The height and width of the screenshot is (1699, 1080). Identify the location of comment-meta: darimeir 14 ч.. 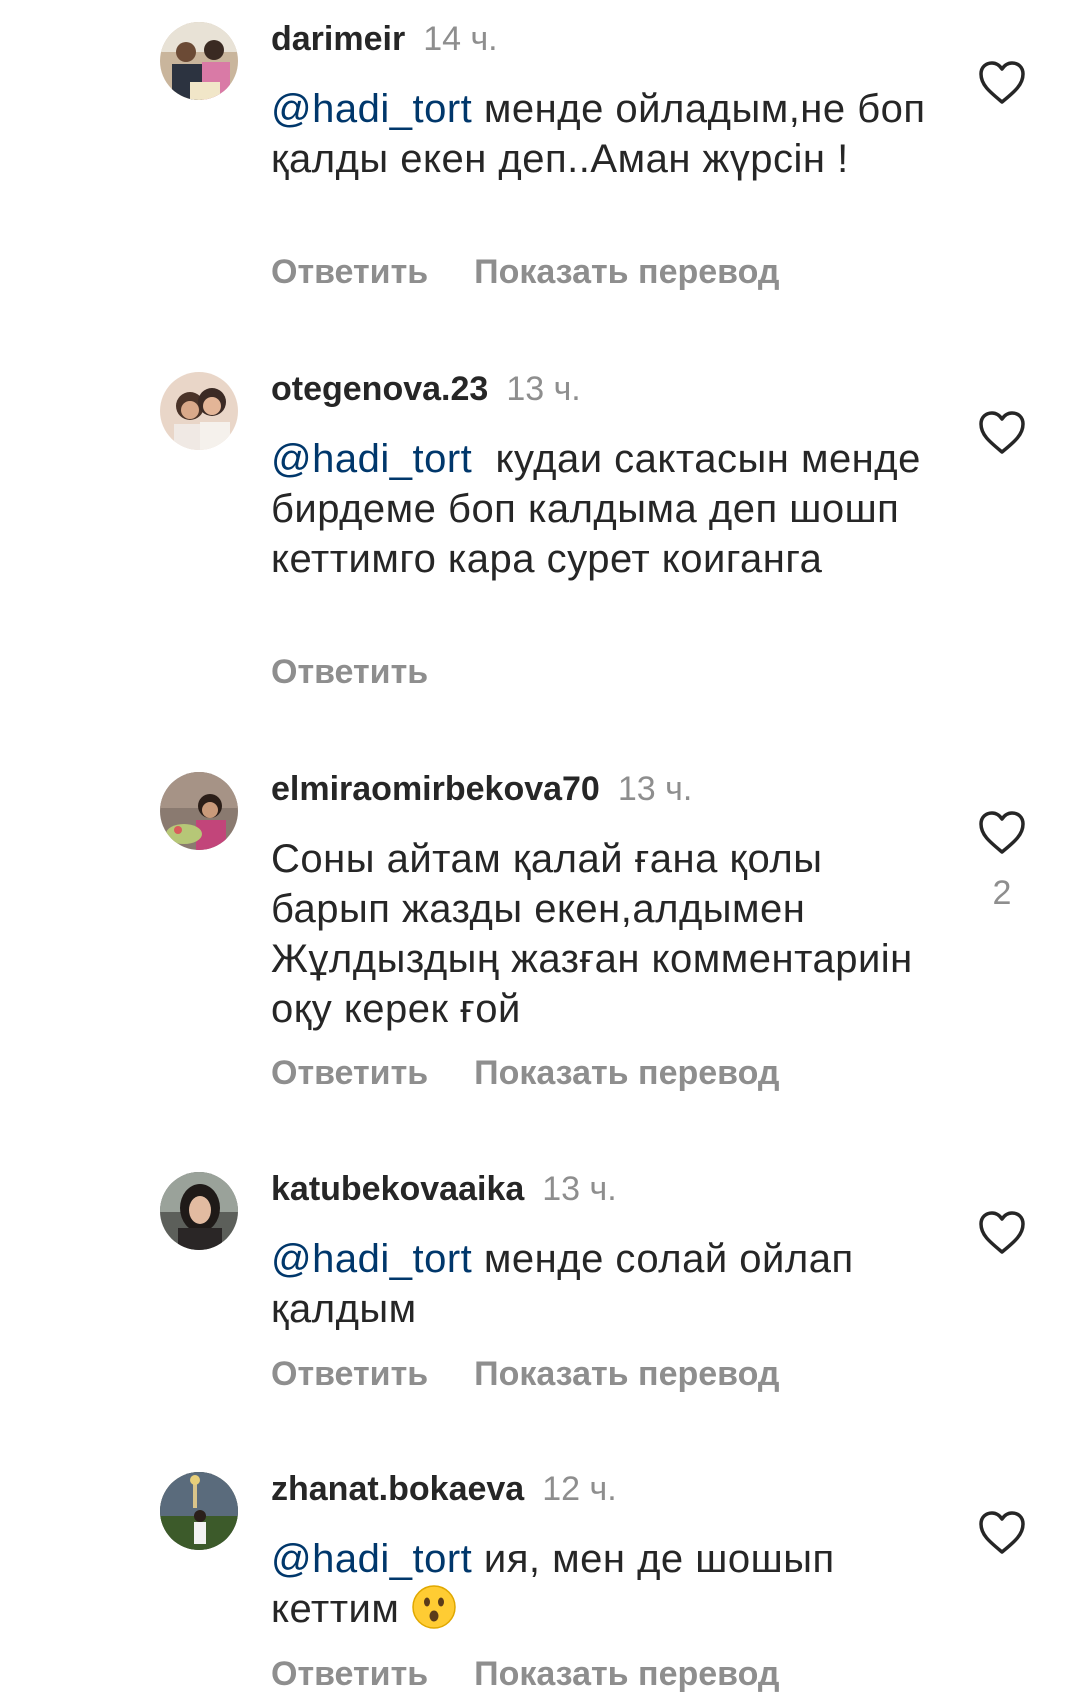
(384, 39).